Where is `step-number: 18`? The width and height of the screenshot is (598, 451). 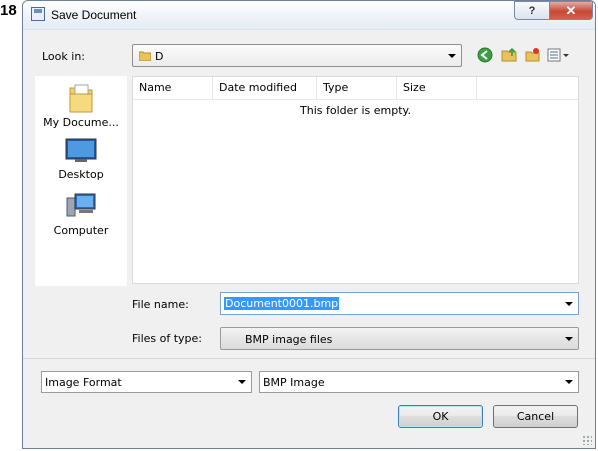
step-number: 18 is located at coordinates (8, 10).